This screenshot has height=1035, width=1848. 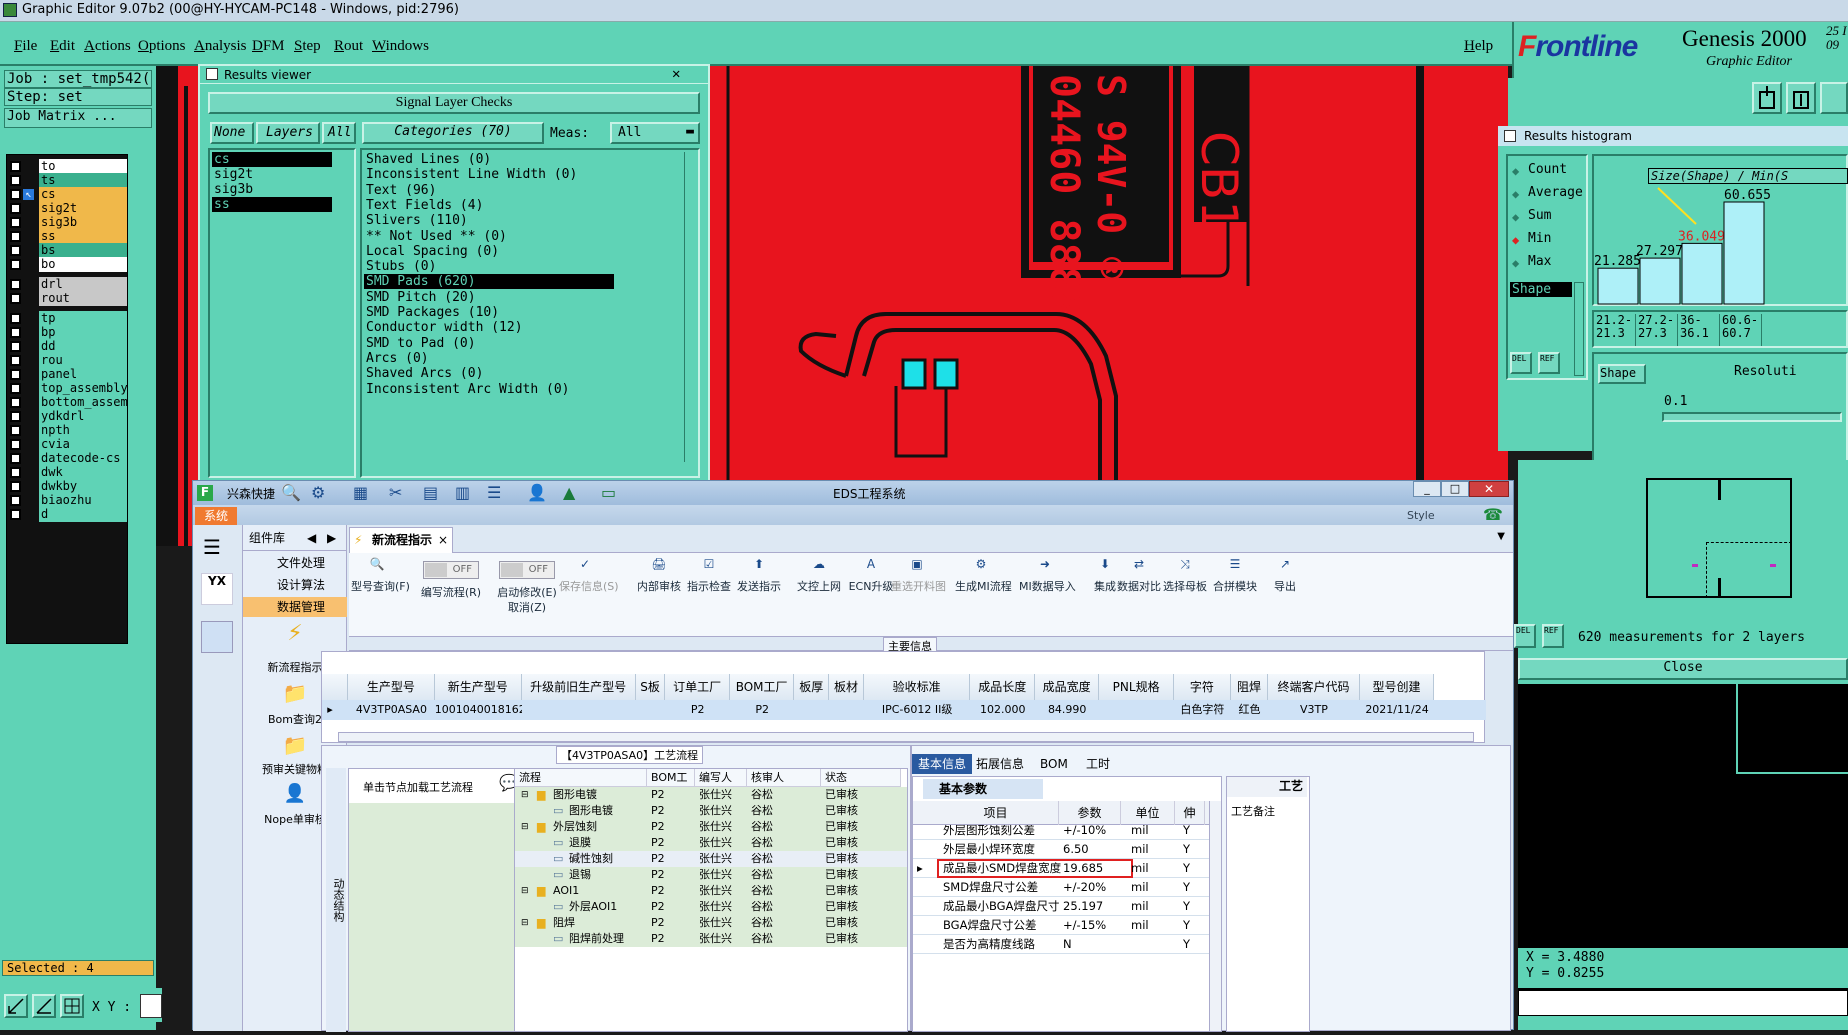 I want to click on yx-icon: YX, so click(x=217, y=589).